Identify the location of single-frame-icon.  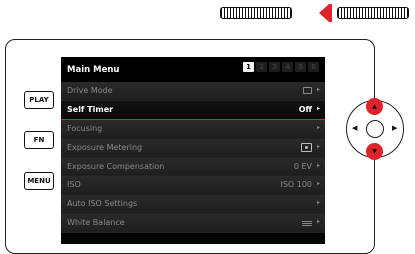
(307, 90).